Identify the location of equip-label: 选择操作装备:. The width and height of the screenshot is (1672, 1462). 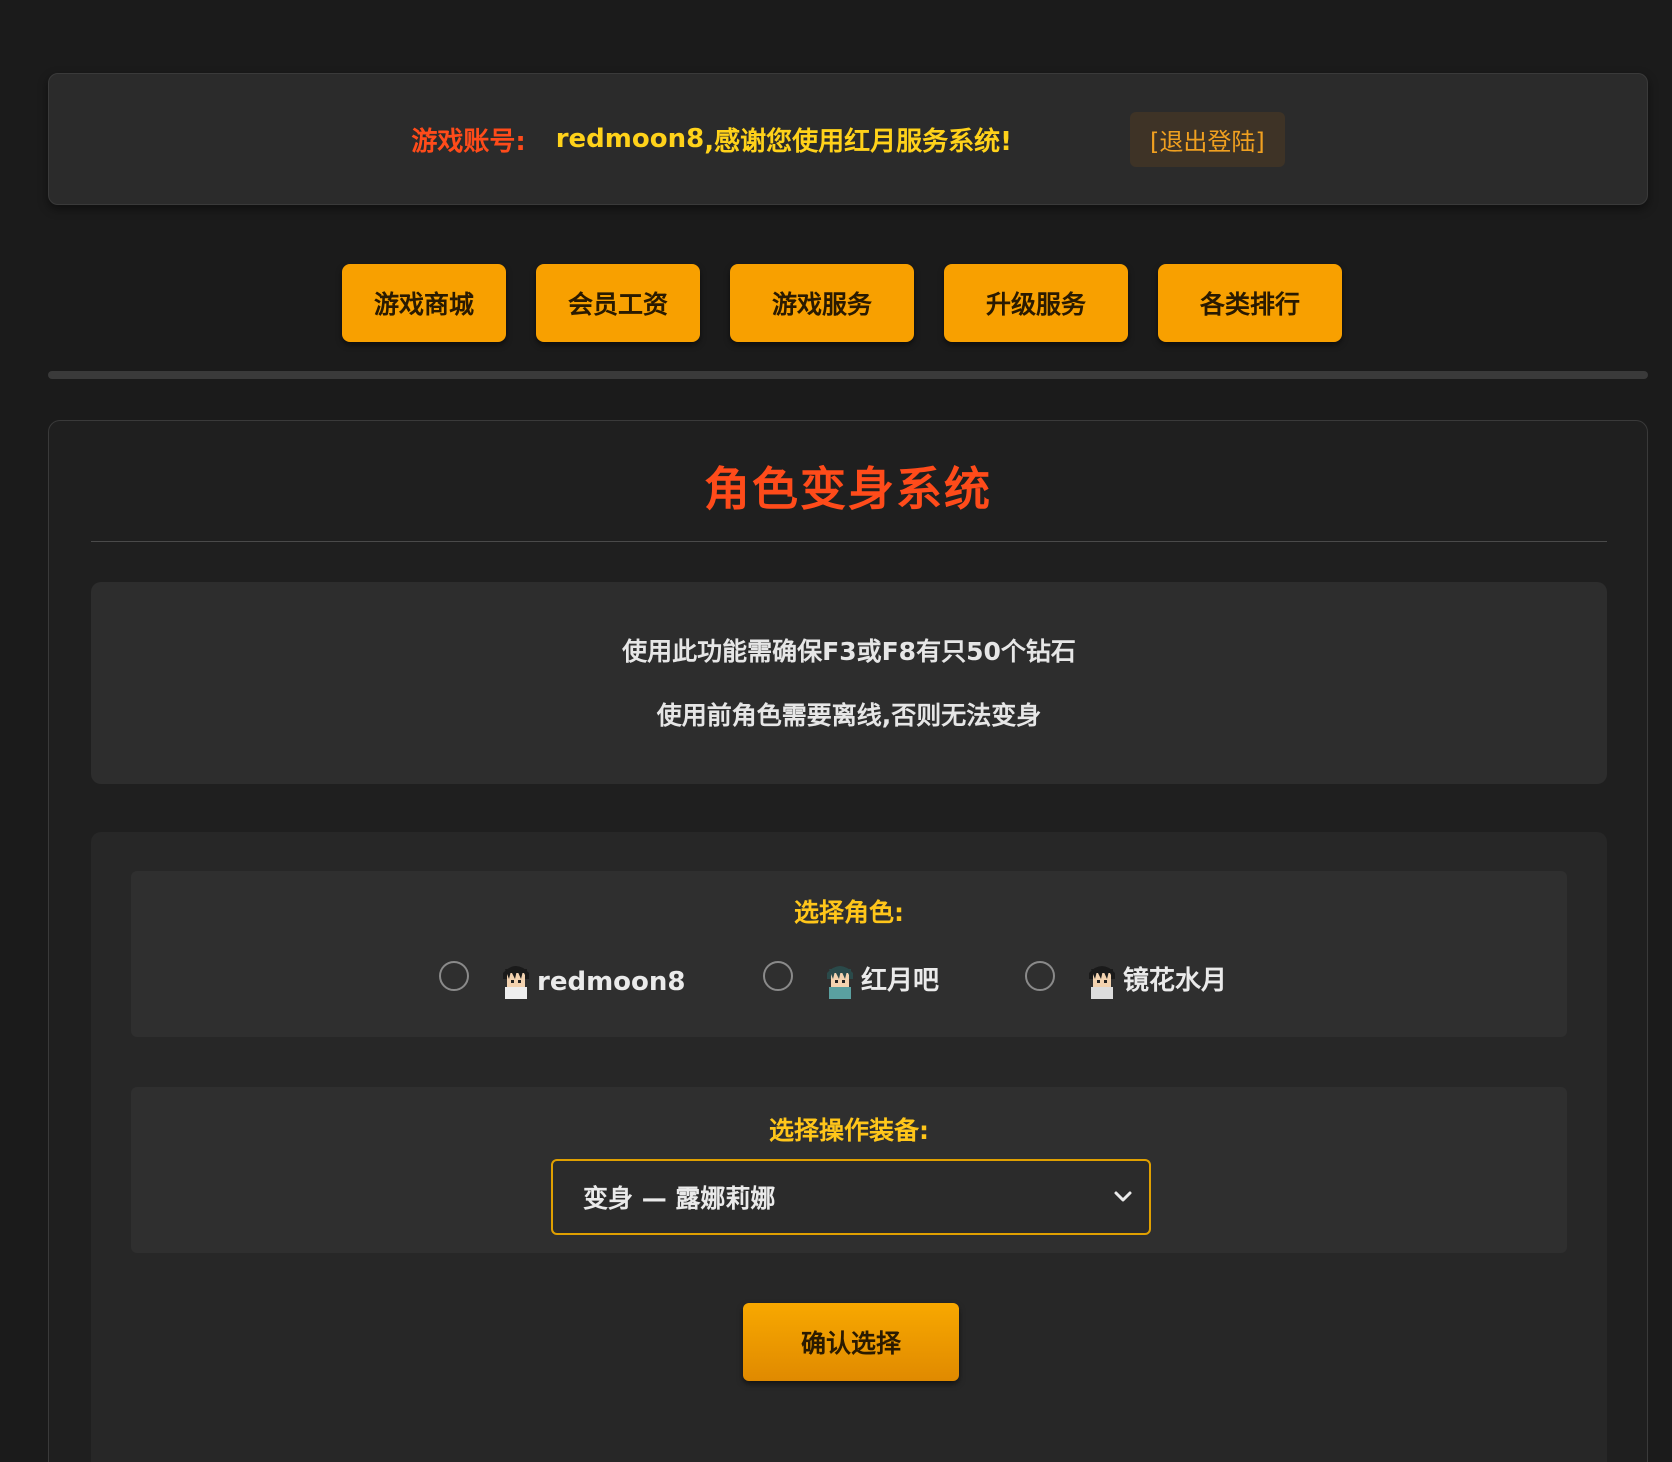
(849, 1130).